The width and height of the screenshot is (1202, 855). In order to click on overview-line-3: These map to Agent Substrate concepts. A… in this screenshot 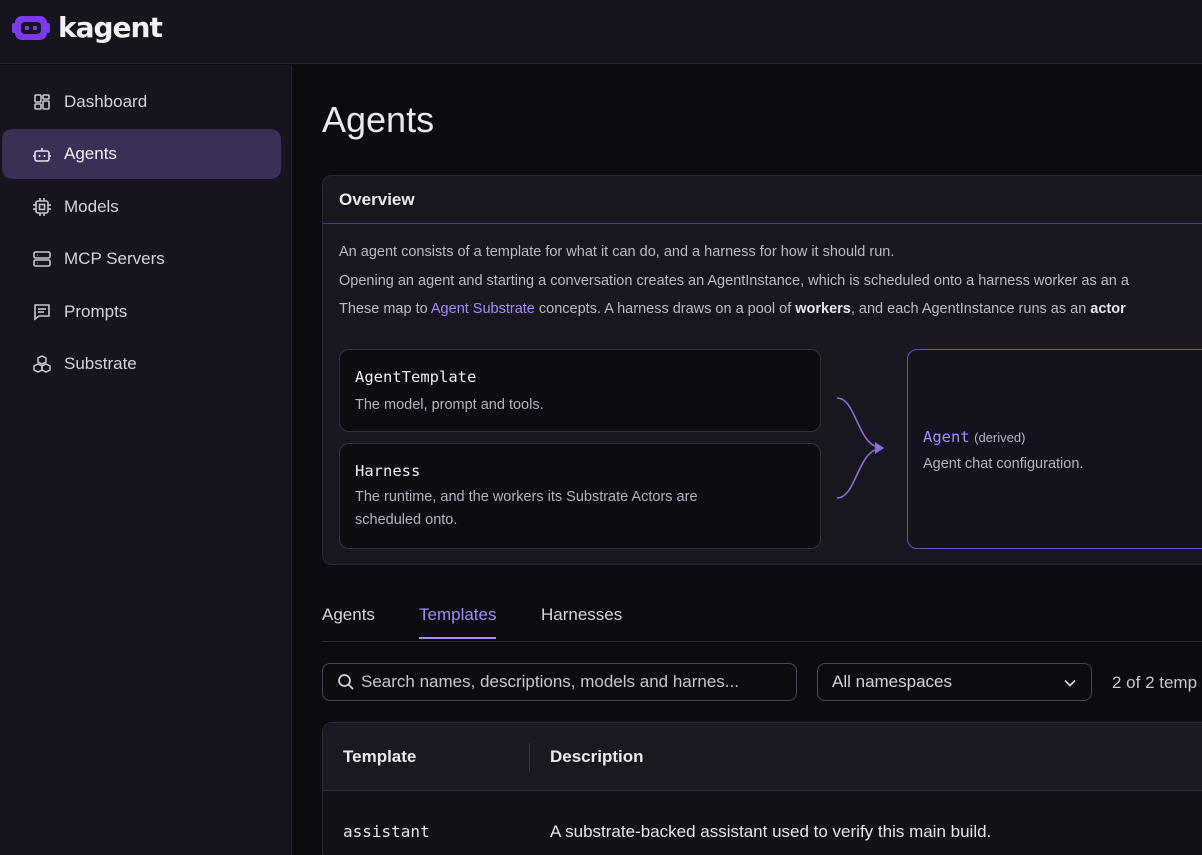, I will do `click(732, 309)`.